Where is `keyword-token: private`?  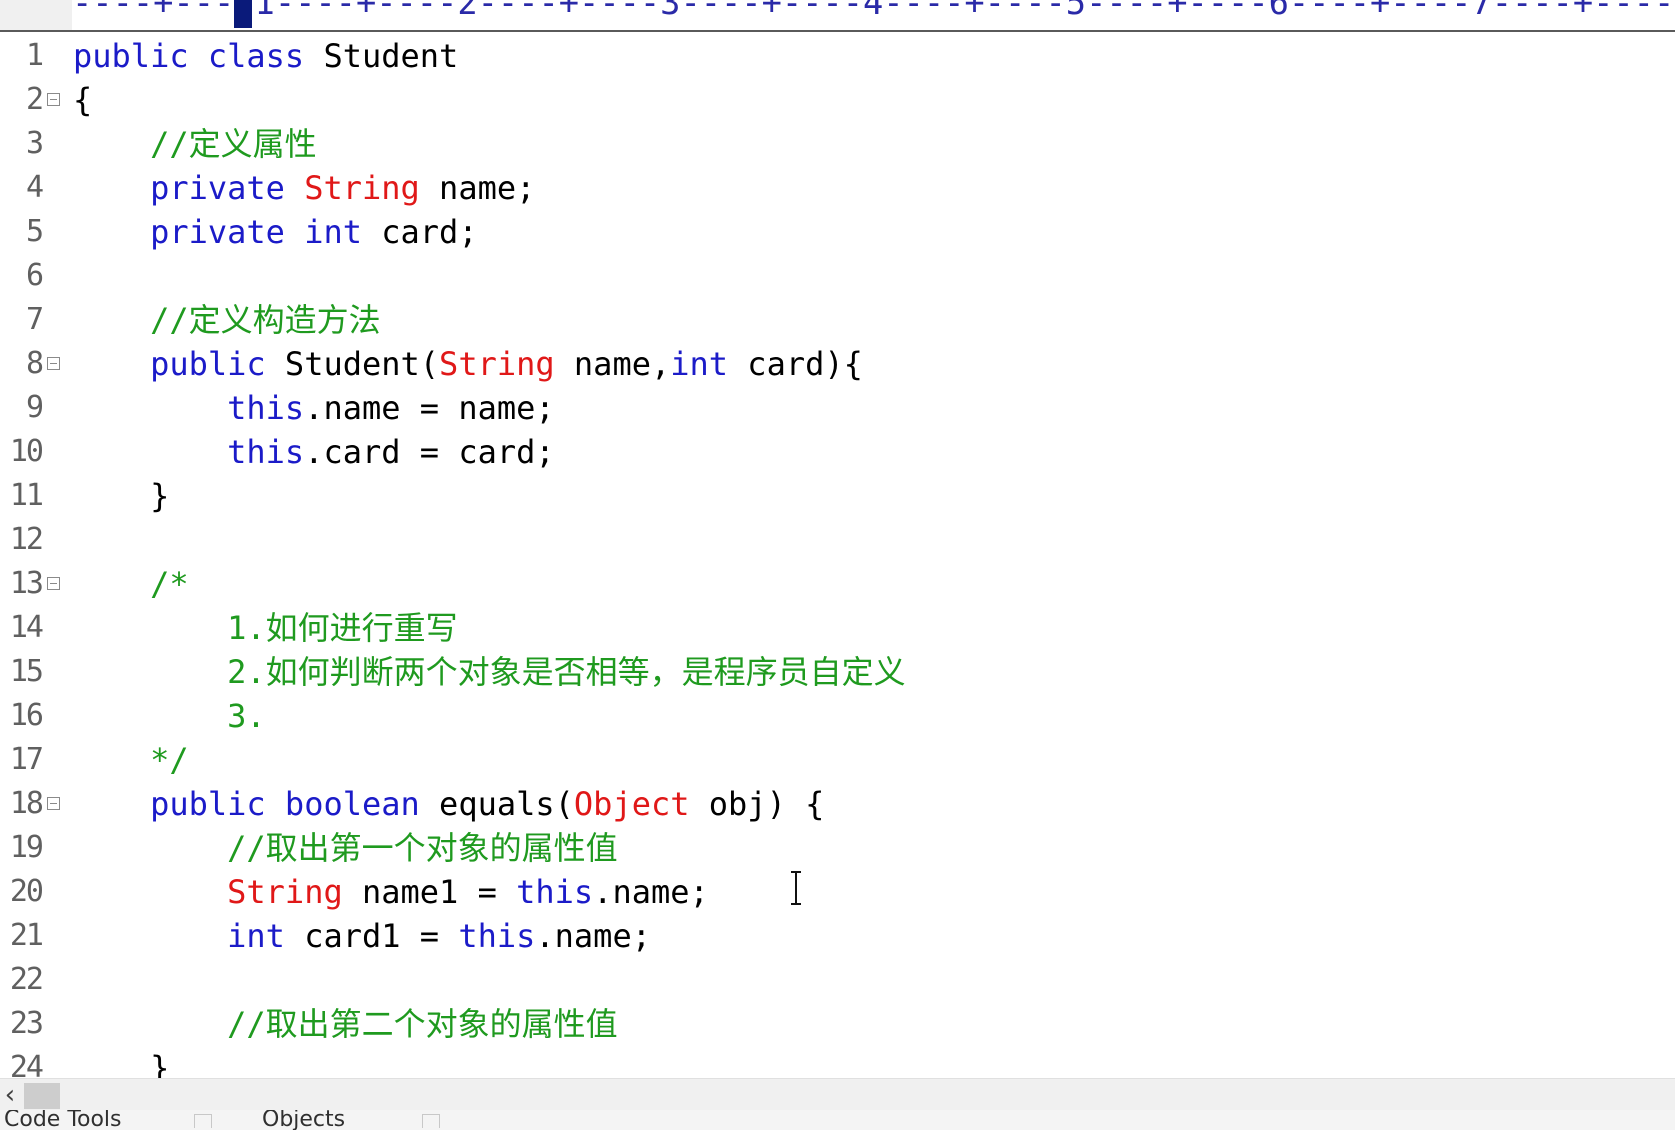
keyword-token: private is located at coordinates (217, 188).